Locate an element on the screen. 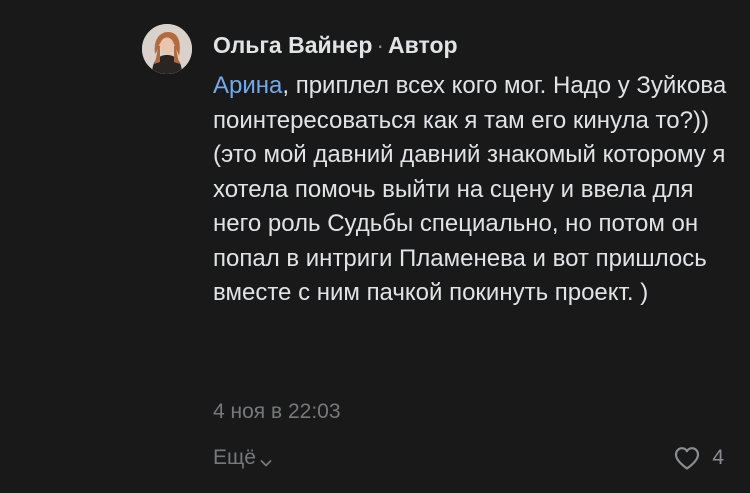 The width and height of the screenshot is (750, 493). more-label: Ещё is located at coordinates (234, 457).